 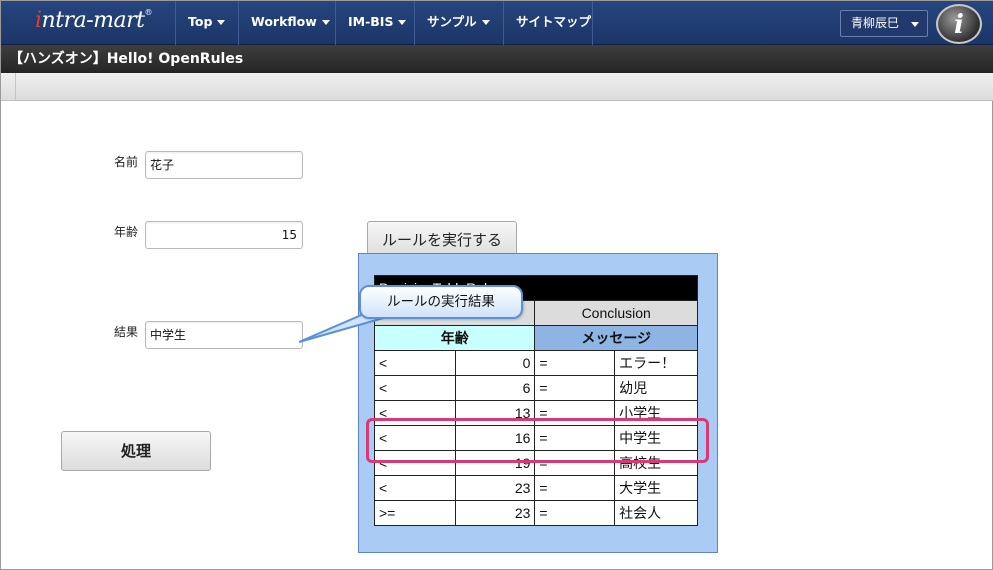 I want to click on nav-sitemap: サイトマップ, so click(x=548, y=23).